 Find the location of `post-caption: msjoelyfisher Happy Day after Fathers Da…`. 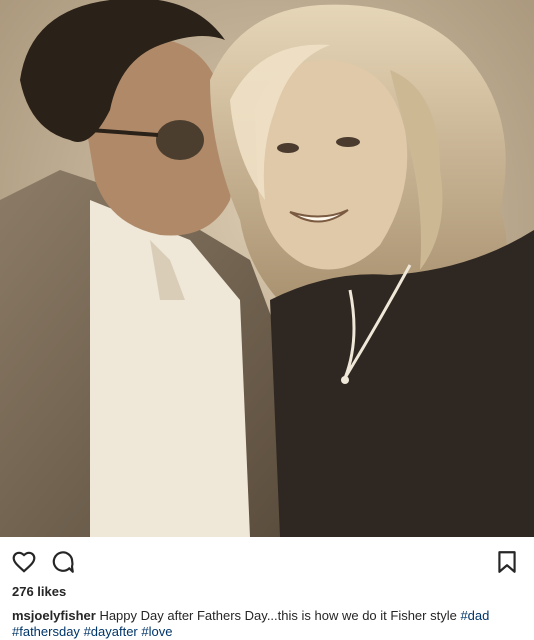

post-caption: msjoelyfisher Happy Day after Fathers Da… is located at coordinates (270, 624).